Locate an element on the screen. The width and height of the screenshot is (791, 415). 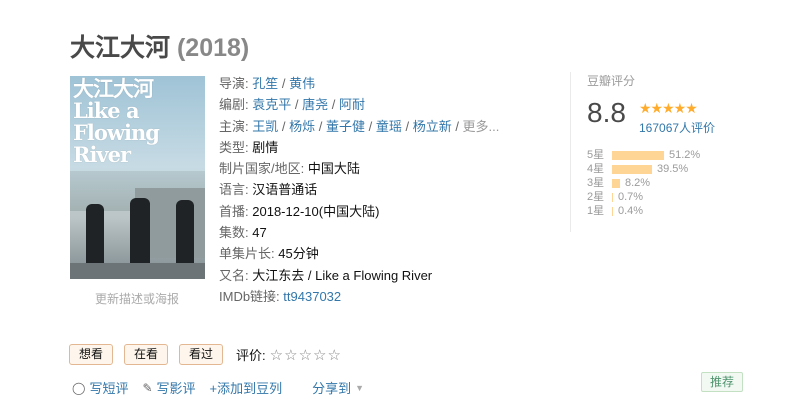
director-label: 导演: is located at coordinates (234, 83).